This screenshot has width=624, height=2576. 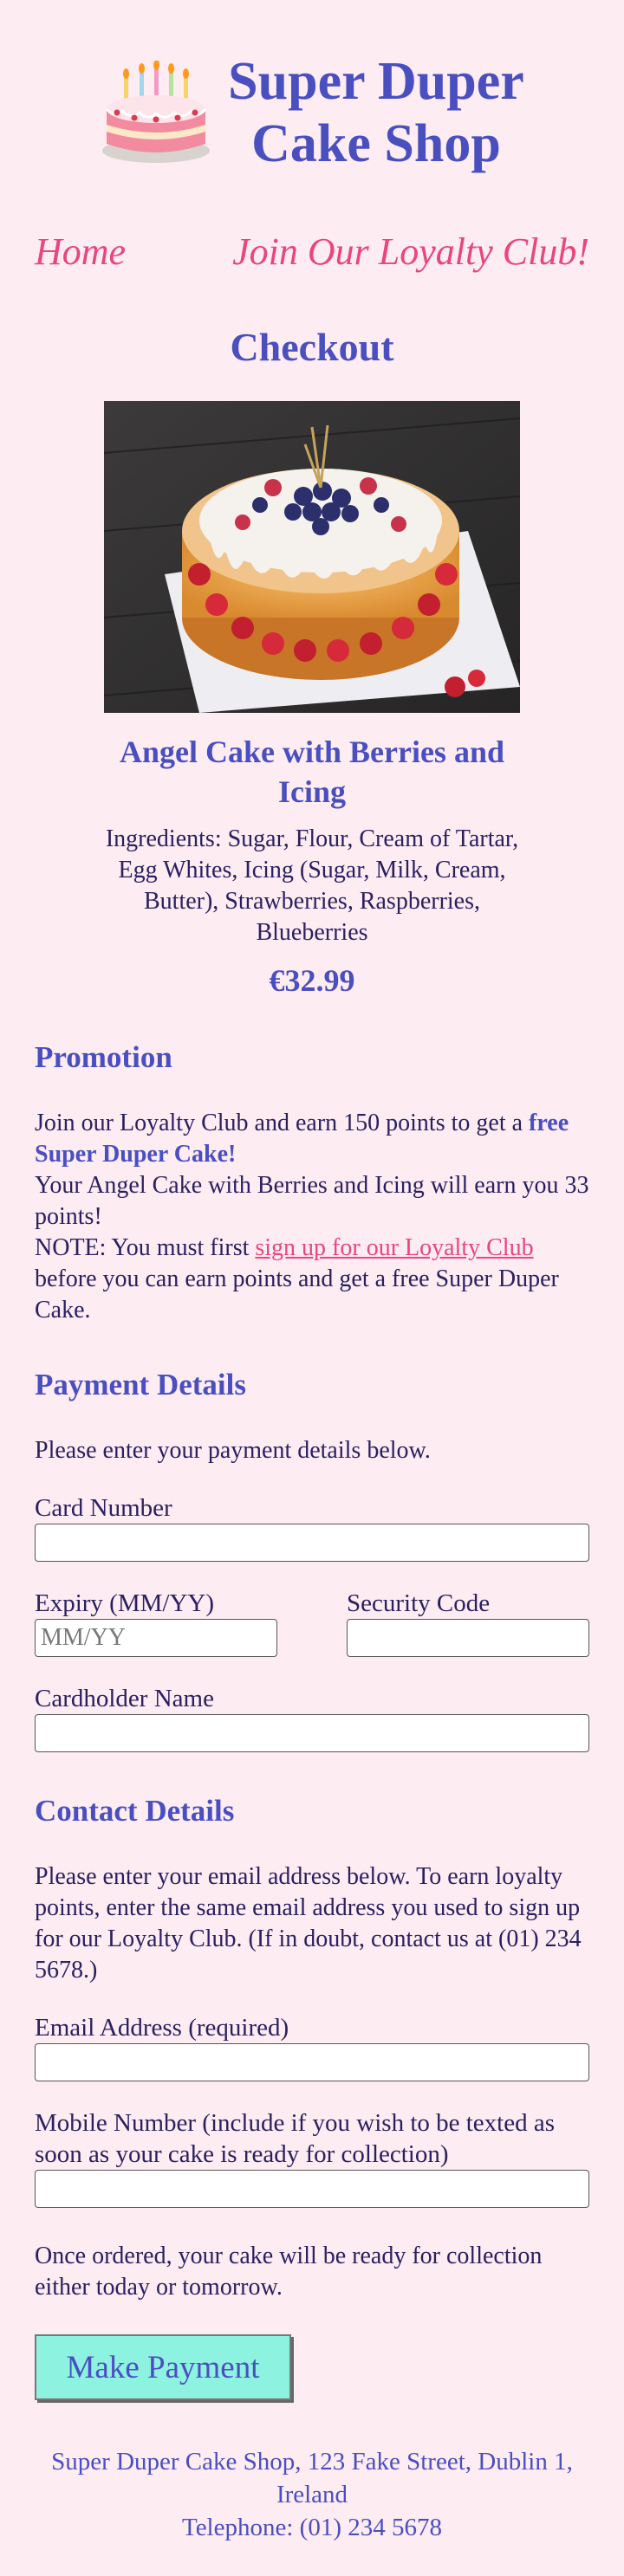 I want to click on expiry-input, so click(x=156, y=1638).